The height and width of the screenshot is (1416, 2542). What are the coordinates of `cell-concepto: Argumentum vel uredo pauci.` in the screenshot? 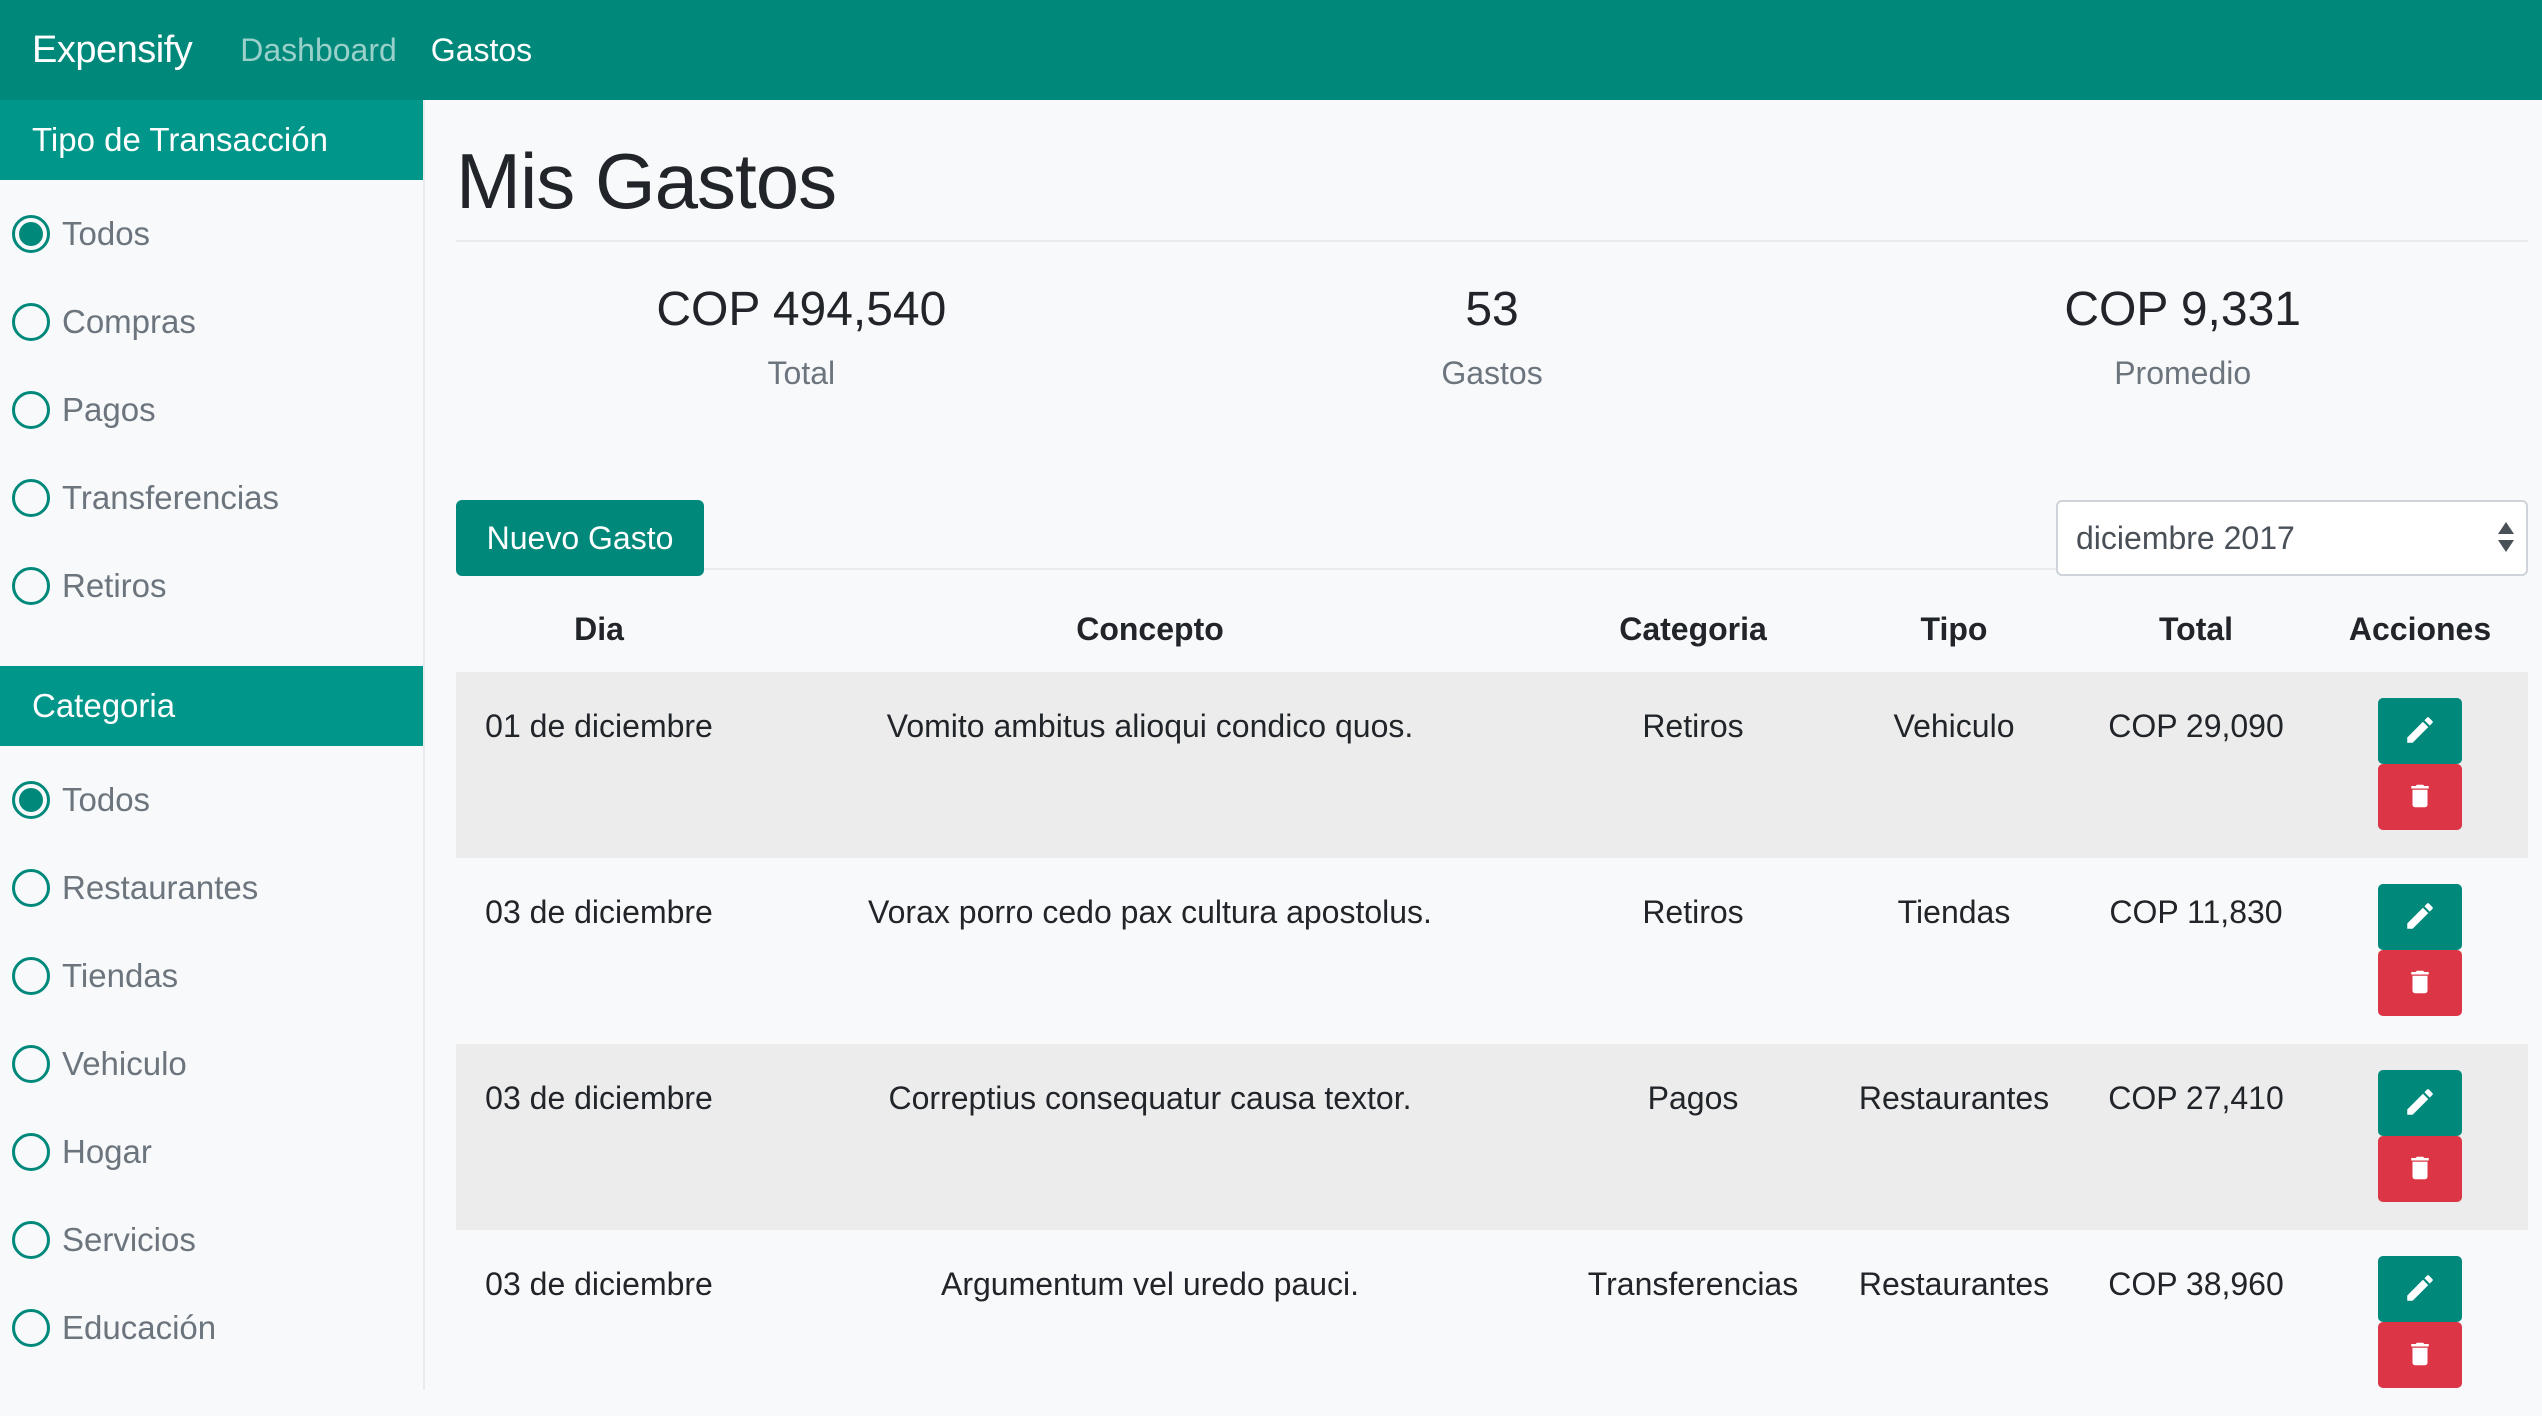 It's located at (1150, 1284).